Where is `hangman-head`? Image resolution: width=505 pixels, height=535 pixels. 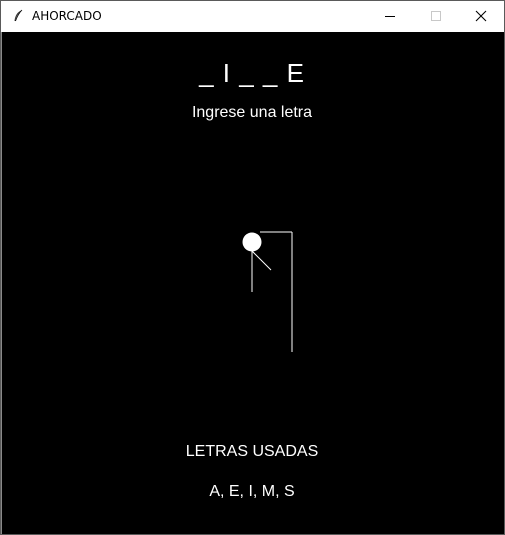
hangman-head is located at coordinates (252, 242).